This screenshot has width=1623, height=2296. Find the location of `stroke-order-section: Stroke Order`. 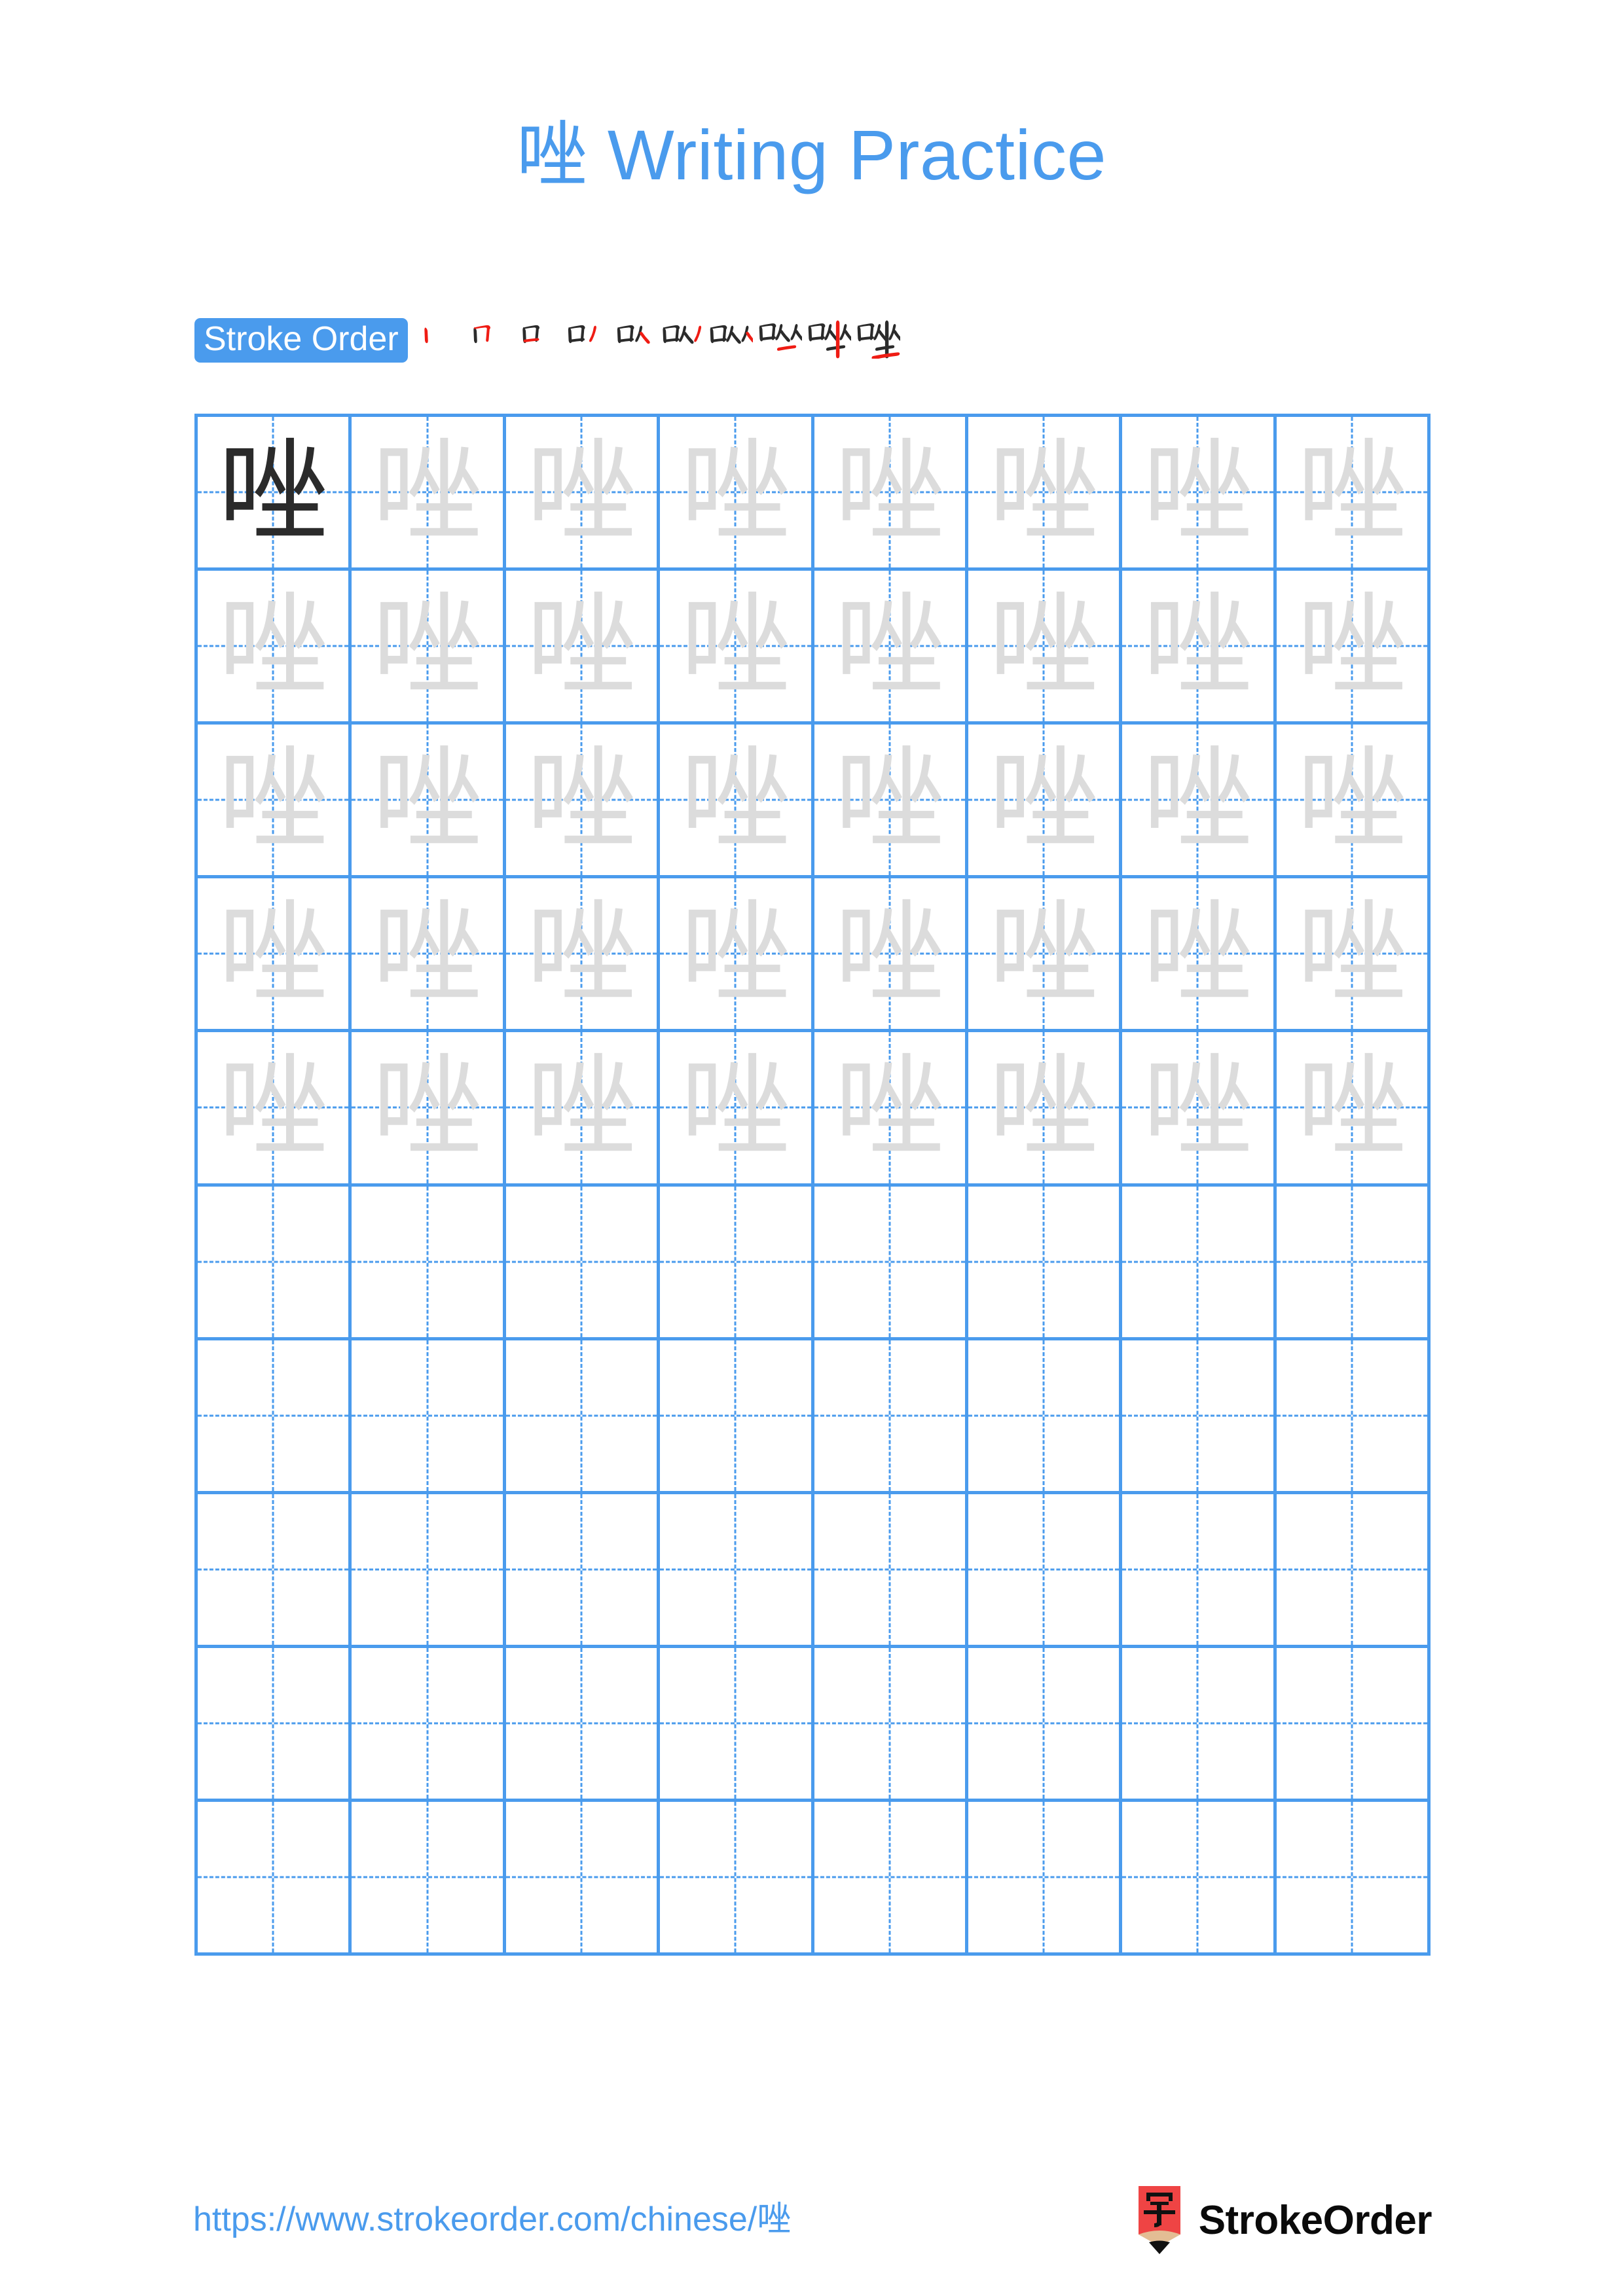

stroke-order-section: Stroke Order is located at coordinates (813, 340).